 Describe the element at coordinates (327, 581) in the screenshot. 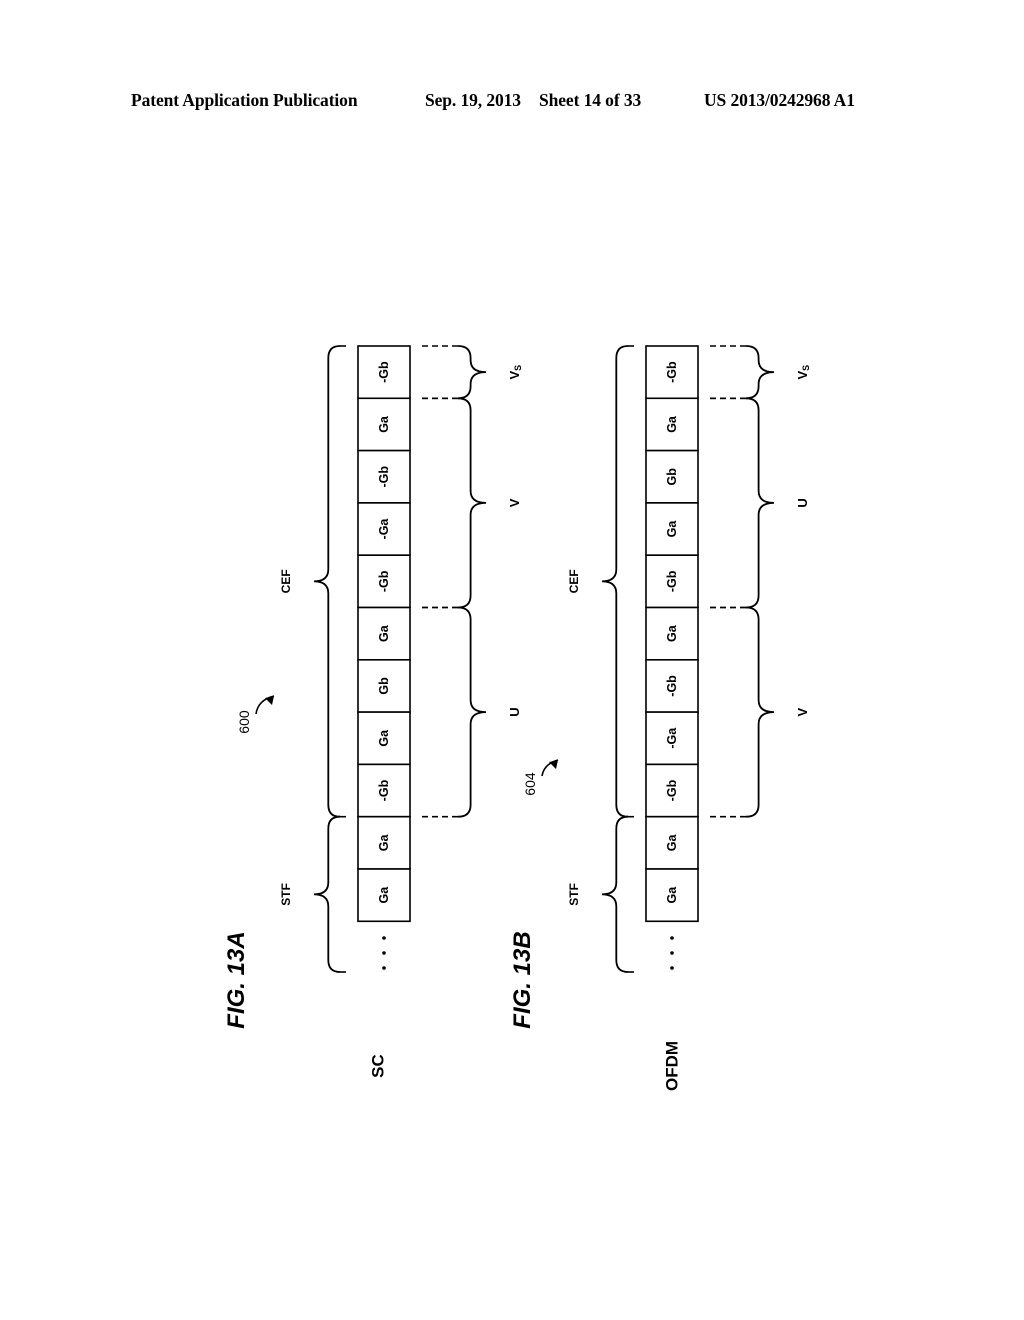

I see `brace-cef` at that location.